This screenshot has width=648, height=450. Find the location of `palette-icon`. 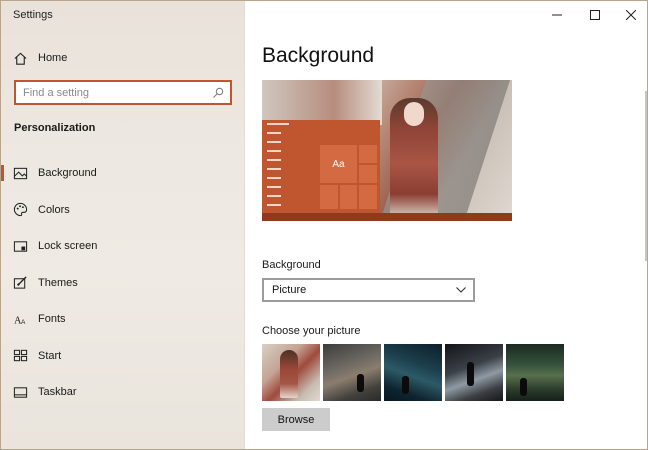

palette-icon is located at coordinates (20, 210).